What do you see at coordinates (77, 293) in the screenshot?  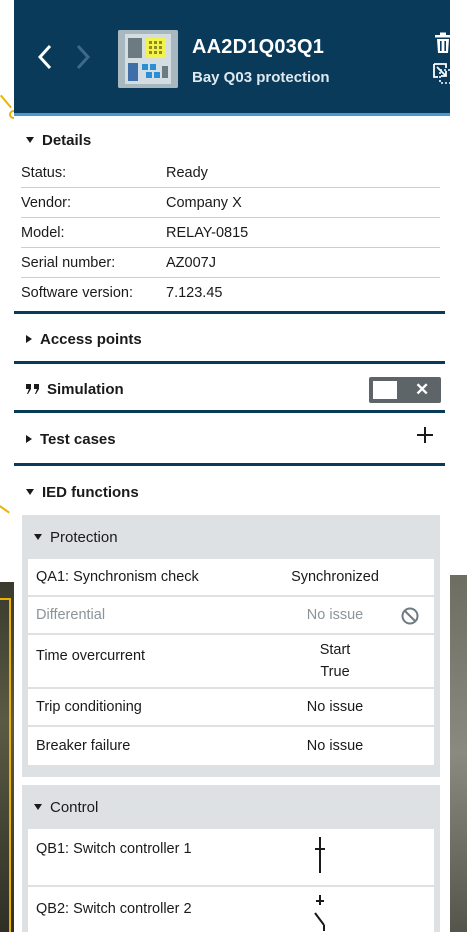 I see `details-key: Software version:` at bounding box center [77, 293].